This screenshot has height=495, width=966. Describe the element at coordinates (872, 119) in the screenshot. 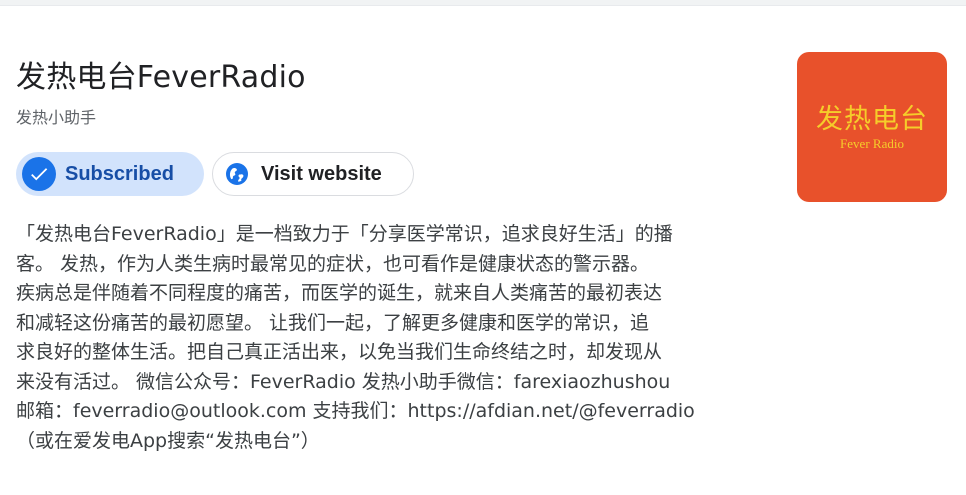

I see `artwork-title: 发热电台` at that location.